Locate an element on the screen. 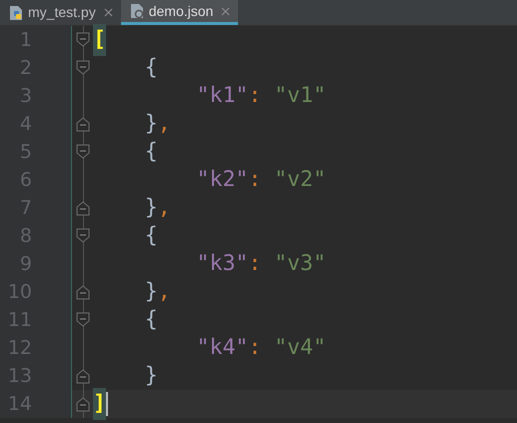  file-tab: demo.json is located at coordinates (179, 12).